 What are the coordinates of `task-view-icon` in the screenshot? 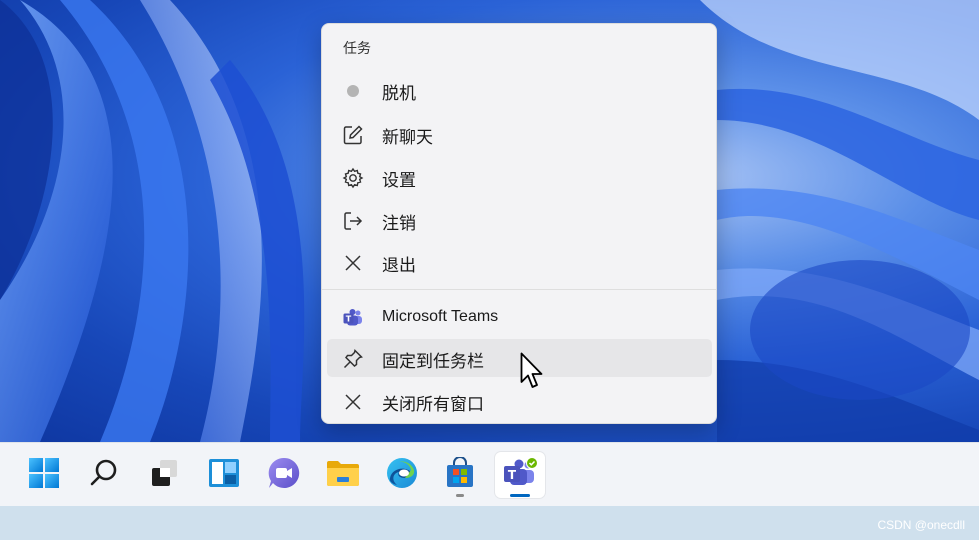 It's located at (164, 475).